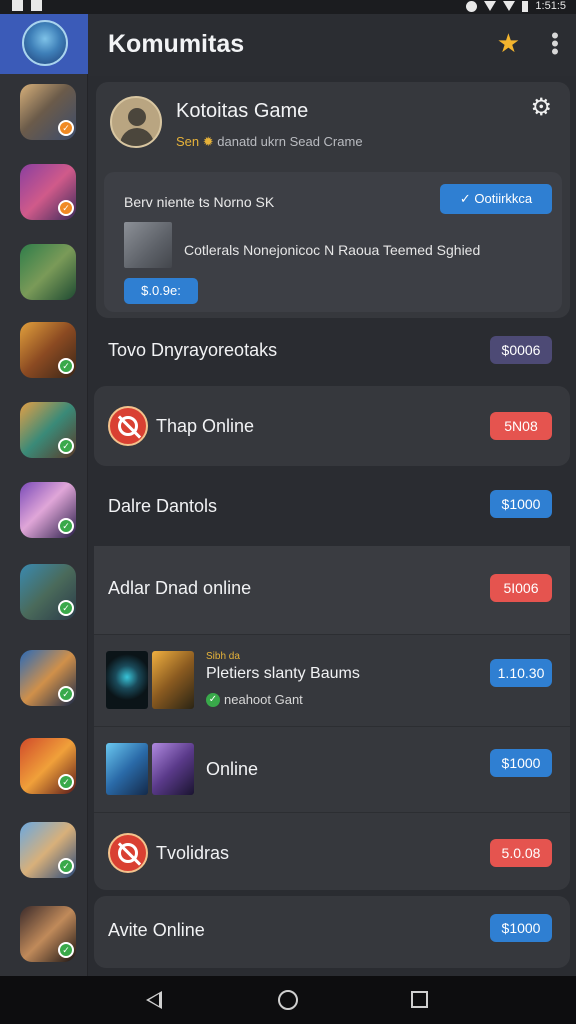 The height and width of the screenshot is (1024, 576). I want to click on sync-icon, so click(472, 6).